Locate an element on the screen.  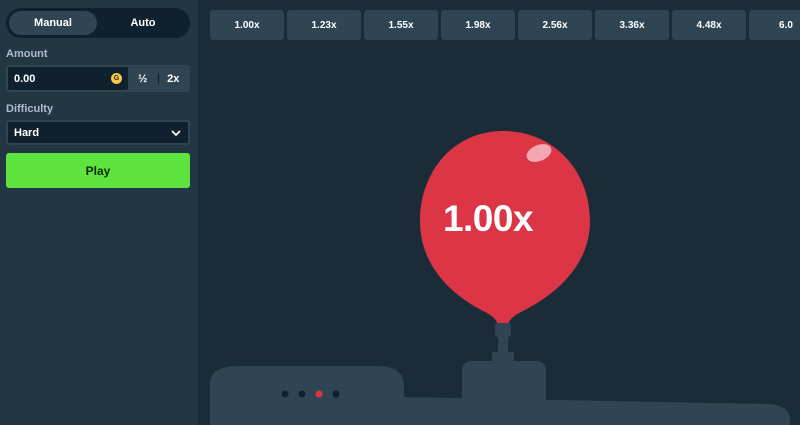
amount-input: 0.00 G is located at coordinates (68, 78).